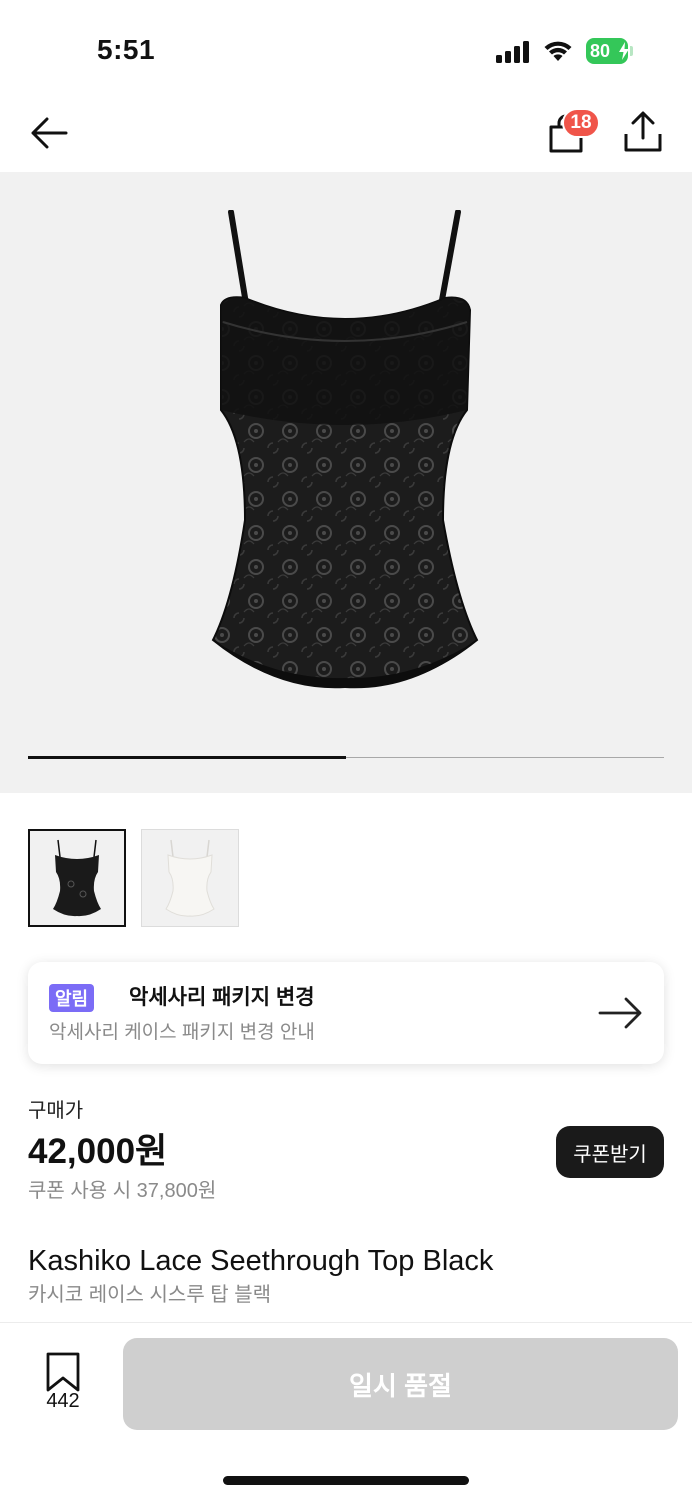 The width and height of the screenshot is (692, 1500). What do you see at coordinates (400, 1384) in the screenshot?
I see `sold-out-button: 일시 품절` at bounding box center [400, 1384].